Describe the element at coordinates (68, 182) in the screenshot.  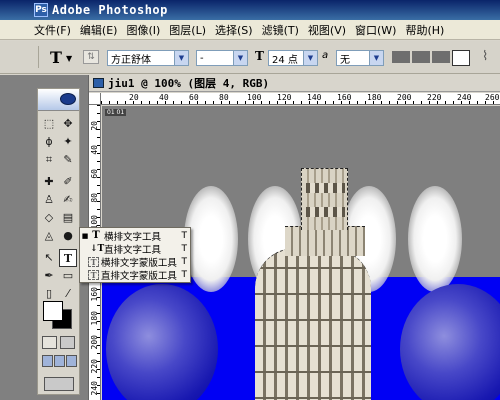
I see `brush-tool-icon: ✐` at that location.